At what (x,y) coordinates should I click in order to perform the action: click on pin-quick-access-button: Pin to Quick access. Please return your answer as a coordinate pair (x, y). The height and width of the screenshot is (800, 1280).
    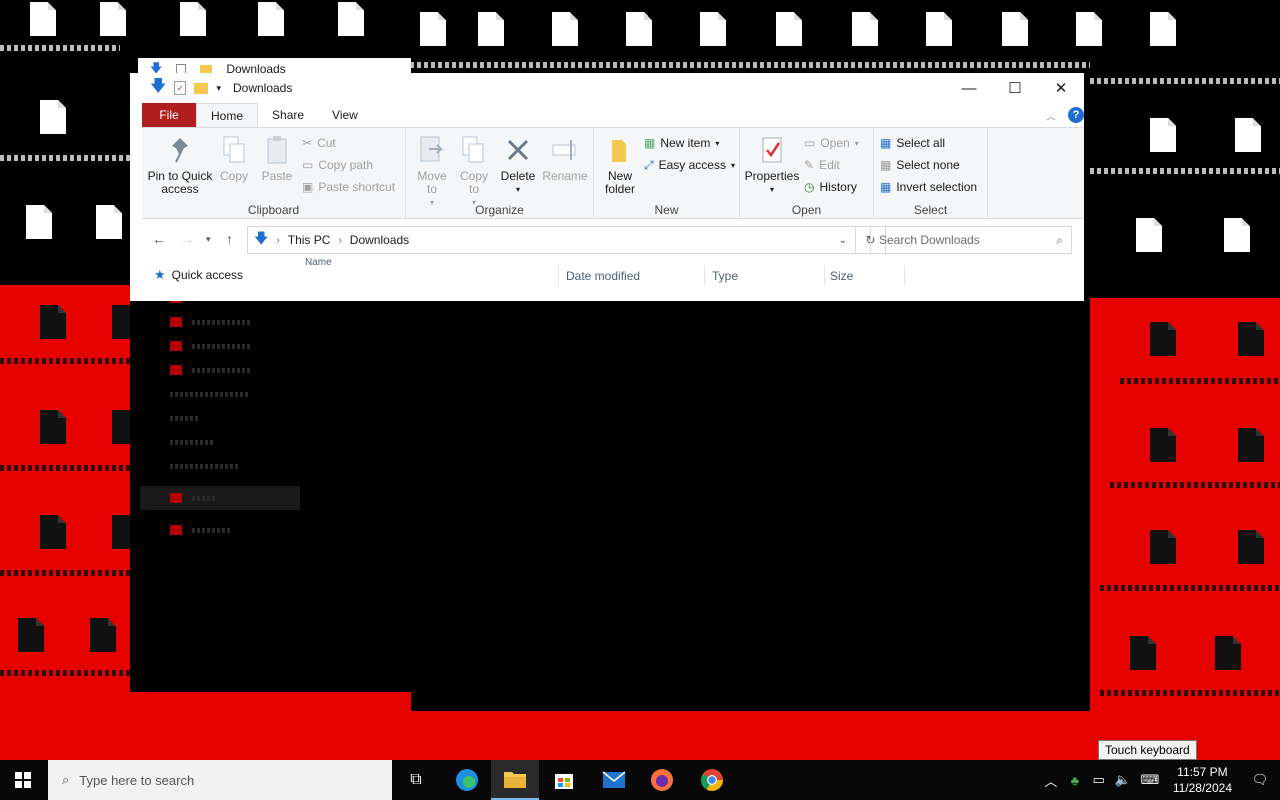
    Looking at the image, I should click on (180, 165).